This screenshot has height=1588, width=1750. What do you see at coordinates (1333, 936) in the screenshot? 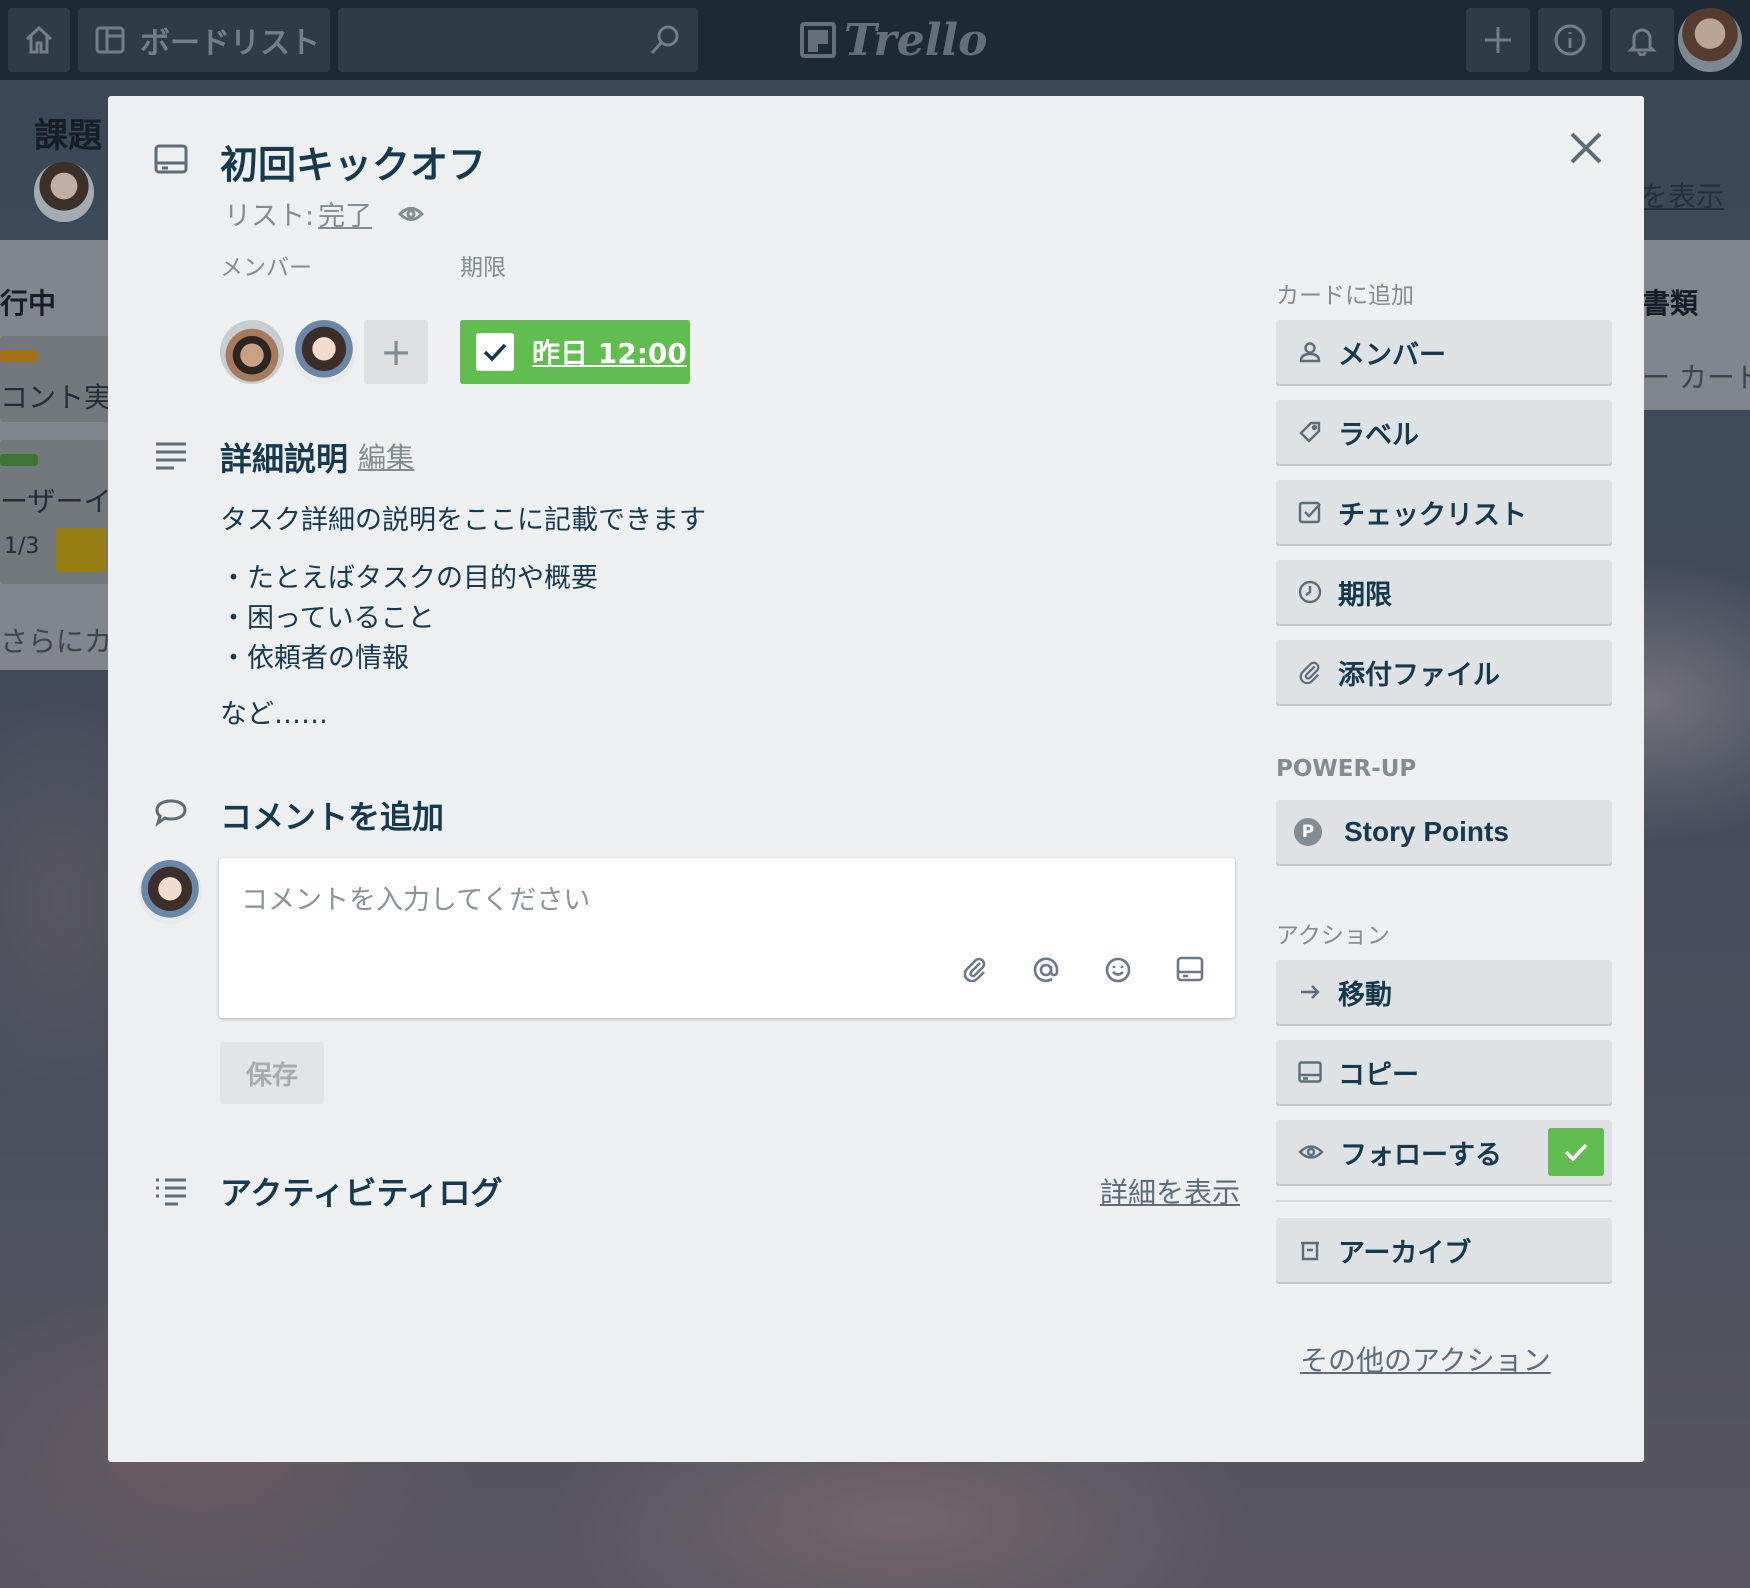
I see `actions-label: アクション` at bounding box center [1333, 936].